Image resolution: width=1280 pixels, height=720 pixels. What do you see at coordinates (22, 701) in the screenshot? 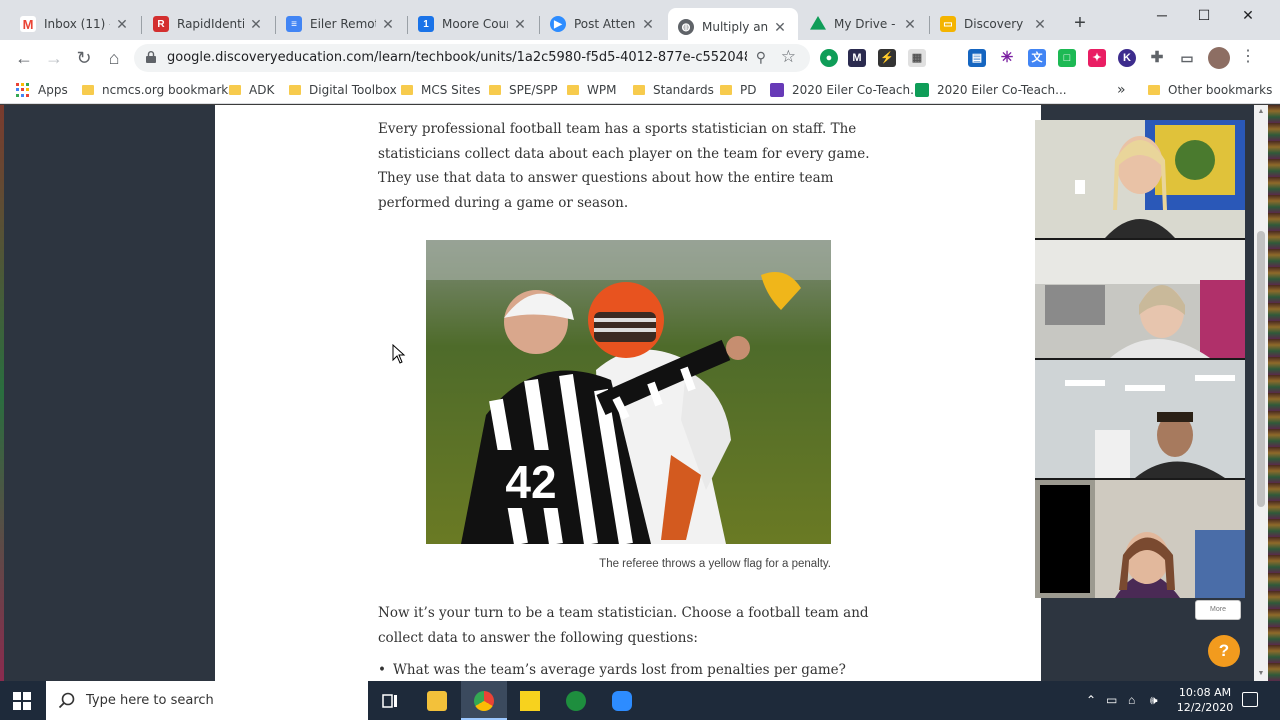
I see `windows-start-icon` at bounding box center [22, 701].